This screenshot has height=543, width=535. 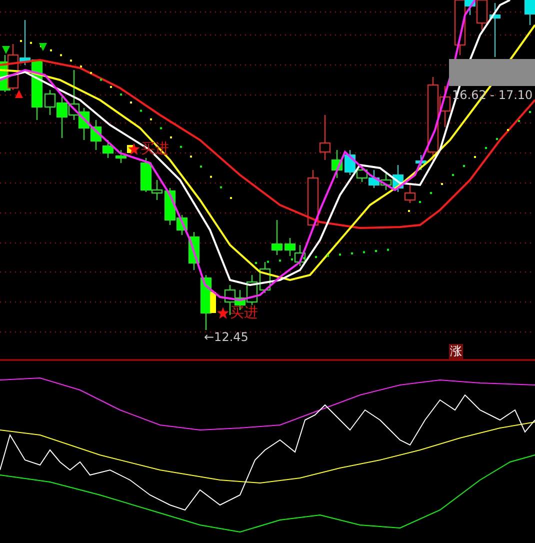 What do you see at coordinates (456, 351) in the screenshot?
I see `rise-badge: 涨` at bounding box center [456, 351].